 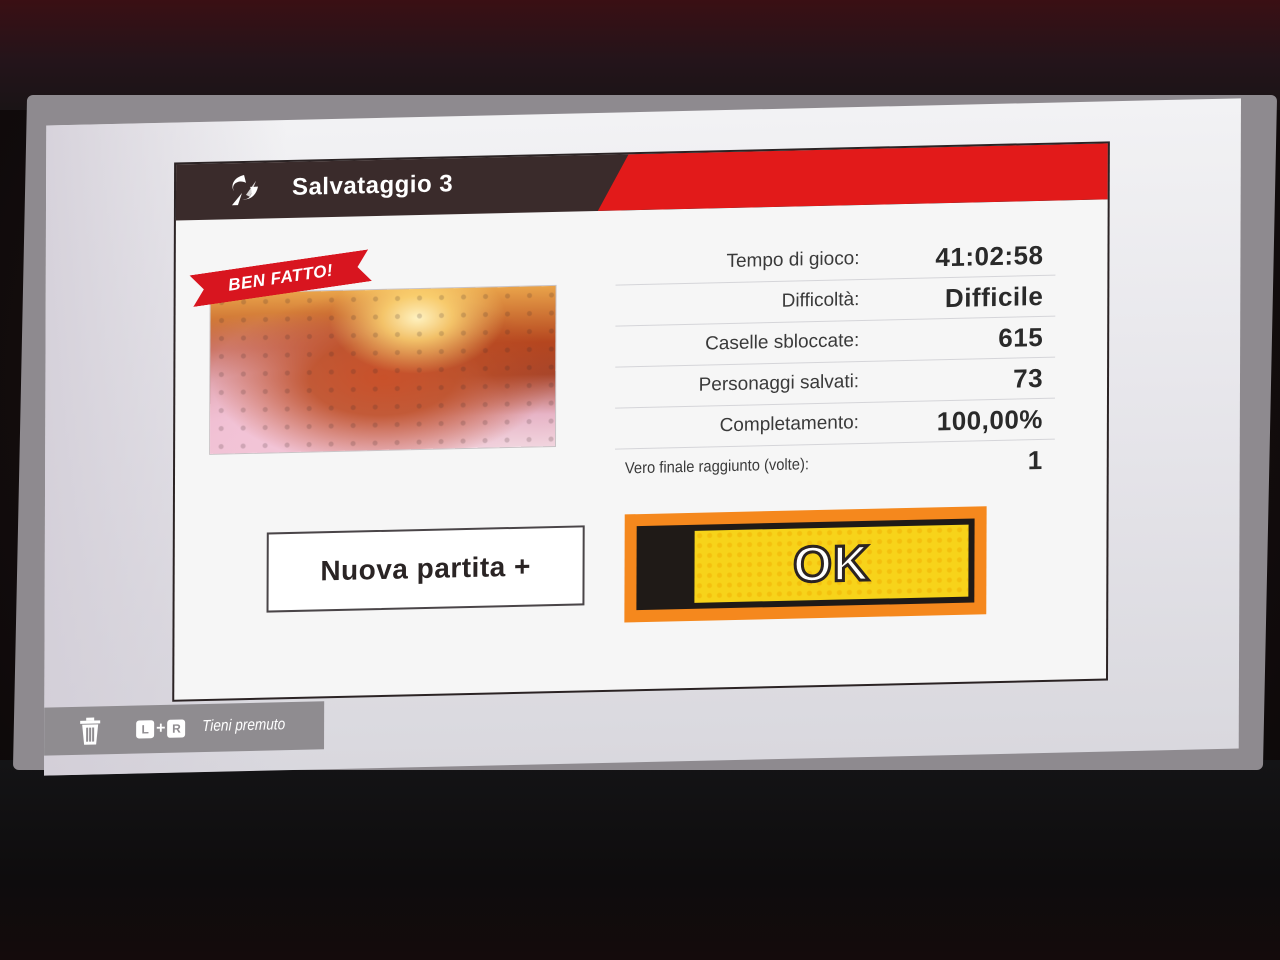 I want to click on stat-label: Caselle sbloccate:, so click(x=782, y=342).